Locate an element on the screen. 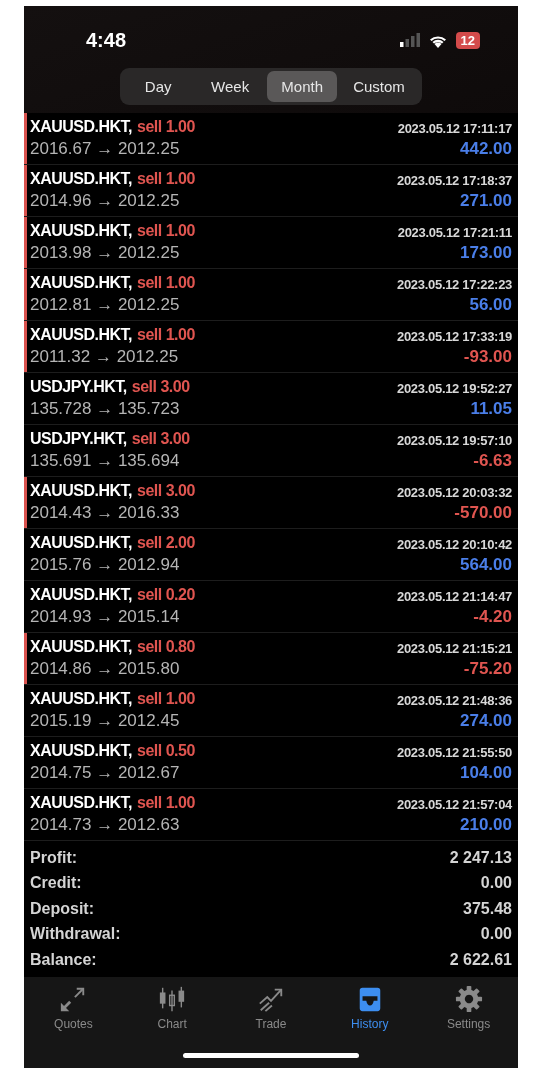 The width and height of the screenshot is (544, 1076). battery-level: 12 is located at coordinates (467, 40).